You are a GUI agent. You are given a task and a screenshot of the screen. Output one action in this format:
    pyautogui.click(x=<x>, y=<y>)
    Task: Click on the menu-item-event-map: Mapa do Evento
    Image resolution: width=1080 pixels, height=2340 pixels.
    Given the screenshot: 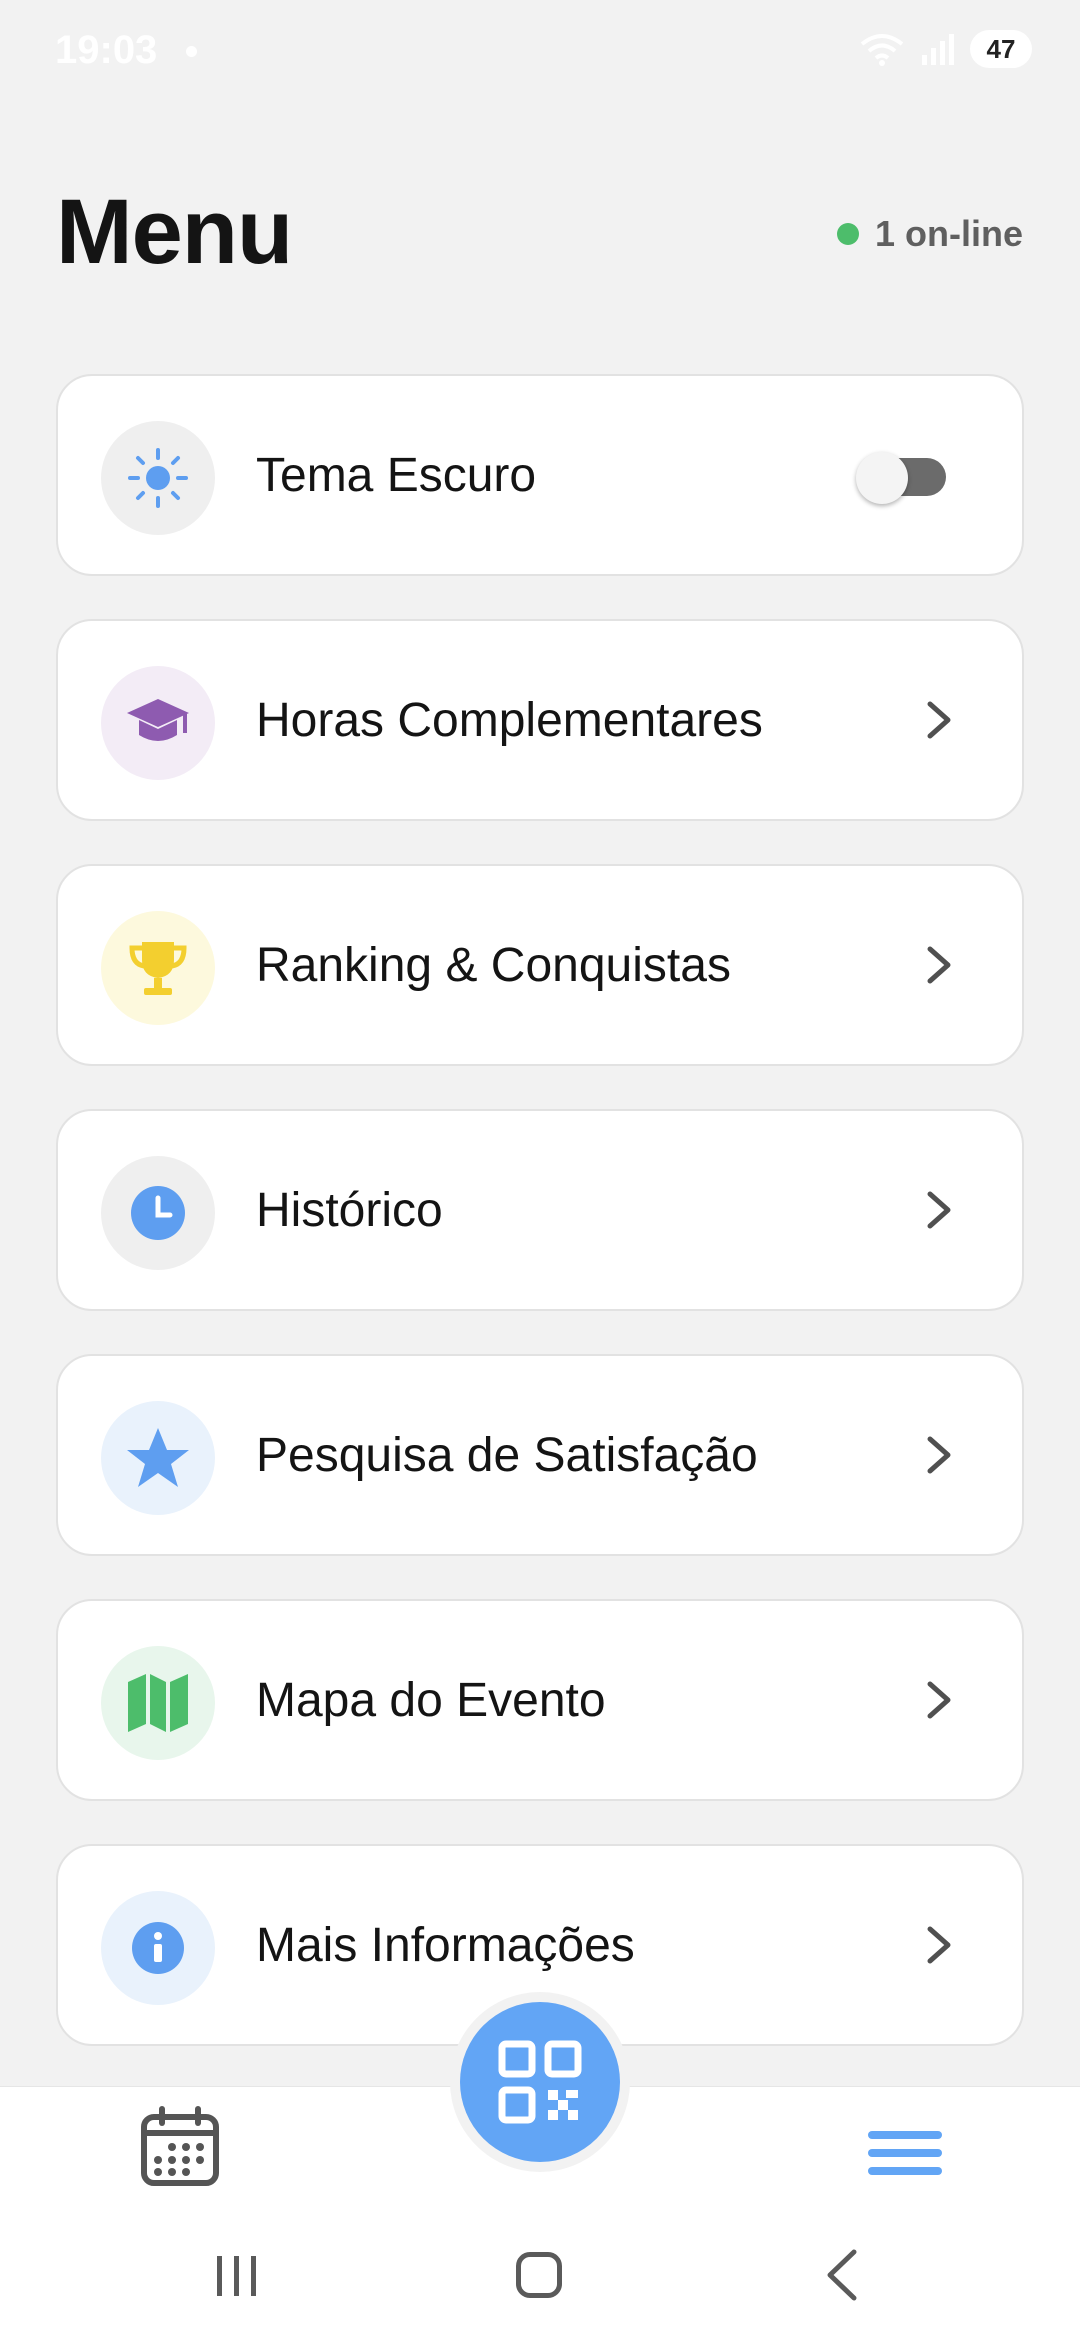 What is the action you would take?
    pyautogui.click(x=540, y=1700)
    